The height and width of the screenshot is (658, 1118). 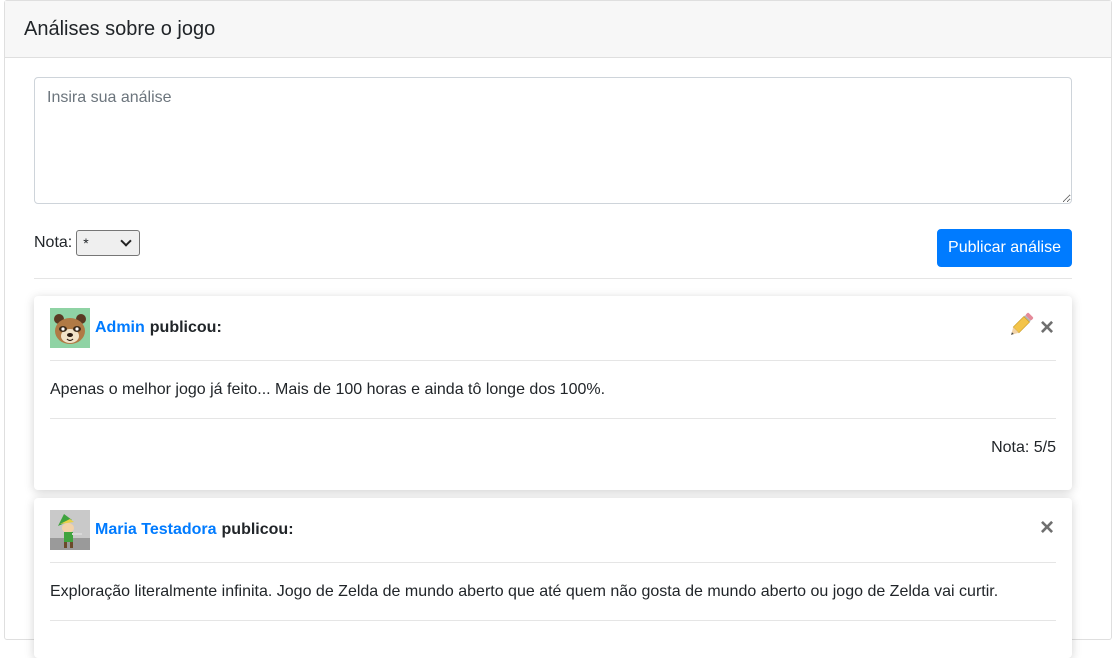 I want to click on review-author-link: Maria Testadora, so click(x=156, y=530).